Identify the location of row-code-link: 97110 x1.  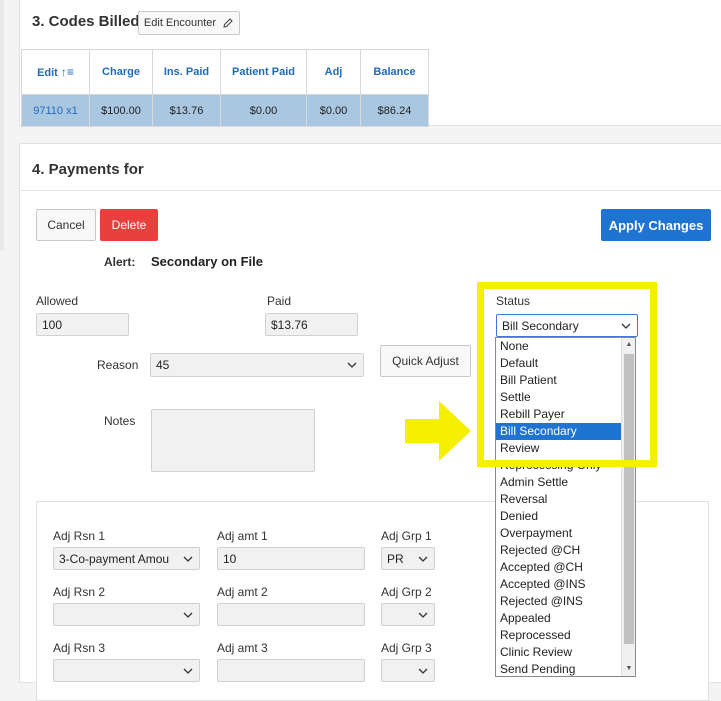
(55, 110).